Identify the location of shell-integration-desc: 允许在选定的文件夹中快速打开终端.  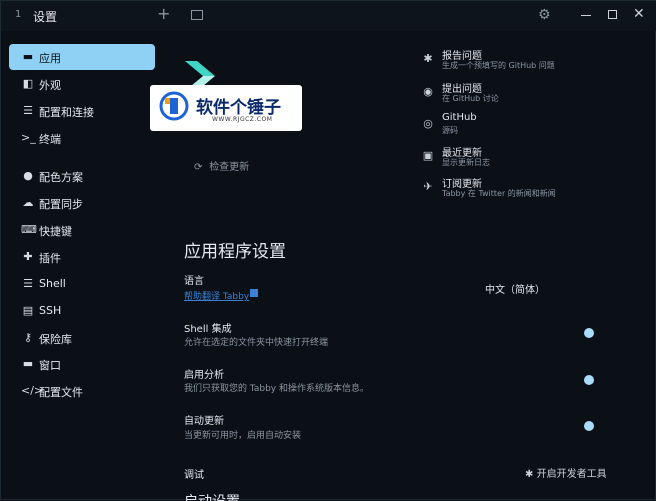
(256, 343).